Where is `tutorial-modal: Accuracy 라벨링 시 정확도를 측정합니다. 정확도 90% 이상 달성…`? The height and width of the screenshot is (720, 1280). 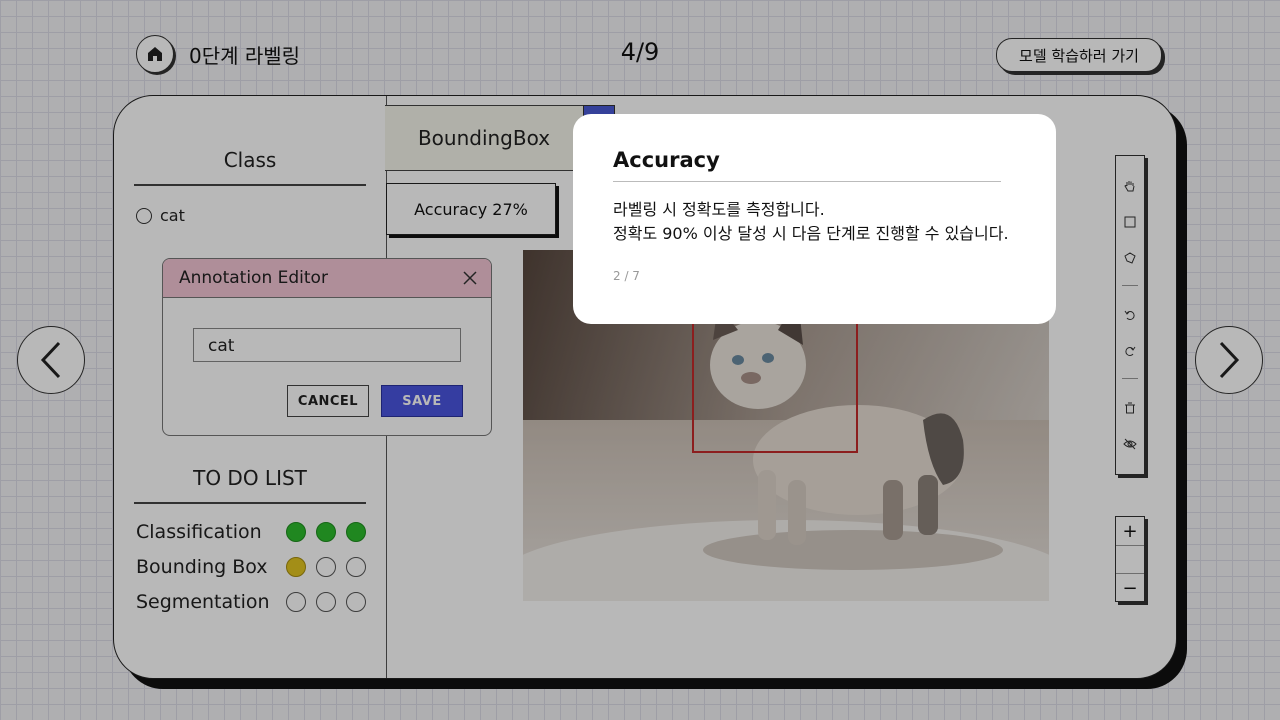
tutorial-modal: Accuracy 라벨링 시 정확도를 측정합니다. 정확도 90% 이상 달성… is located at coordinates (814, 219).